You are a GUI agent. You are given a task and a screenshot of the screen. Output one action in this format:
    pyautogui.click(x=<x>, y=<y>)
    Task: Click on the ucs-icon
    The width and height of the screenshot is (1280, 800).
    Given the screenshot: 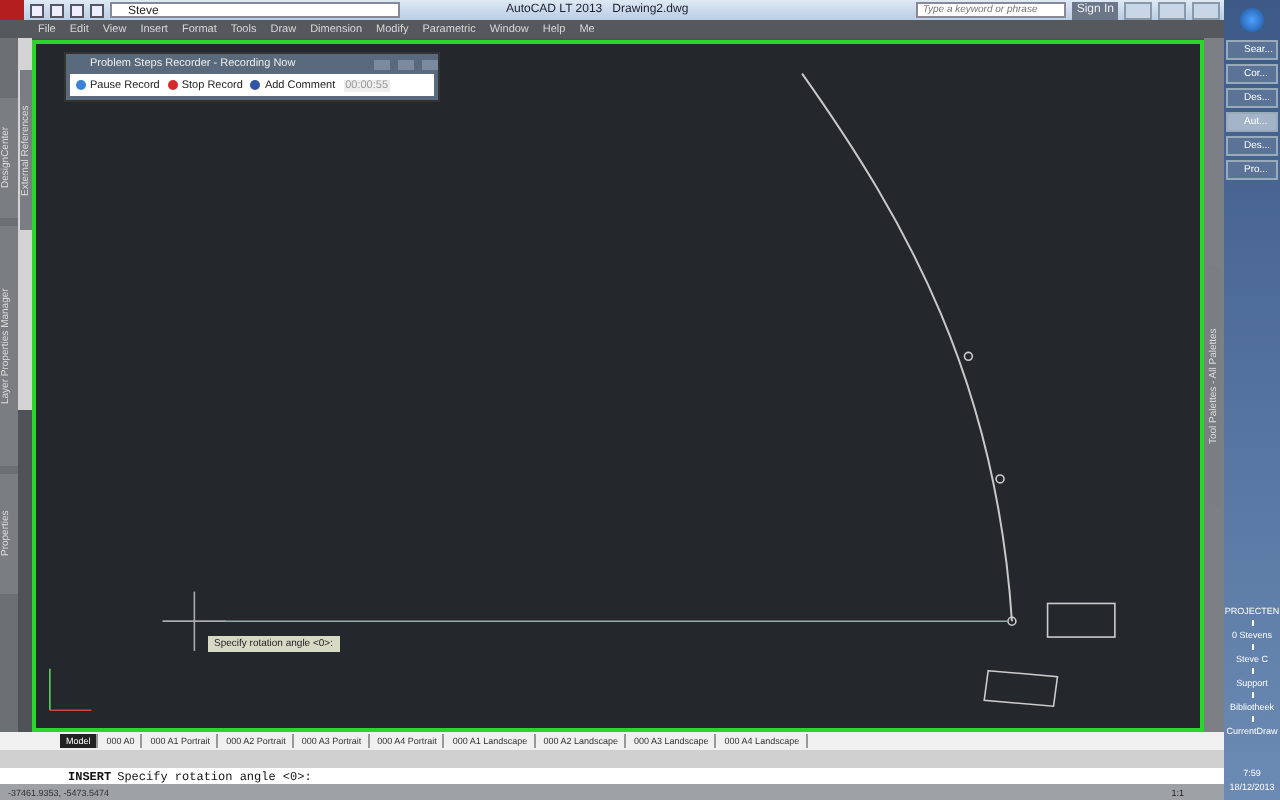 What is the action you would take?
    pyautogui.click(x=71, y=689)
    